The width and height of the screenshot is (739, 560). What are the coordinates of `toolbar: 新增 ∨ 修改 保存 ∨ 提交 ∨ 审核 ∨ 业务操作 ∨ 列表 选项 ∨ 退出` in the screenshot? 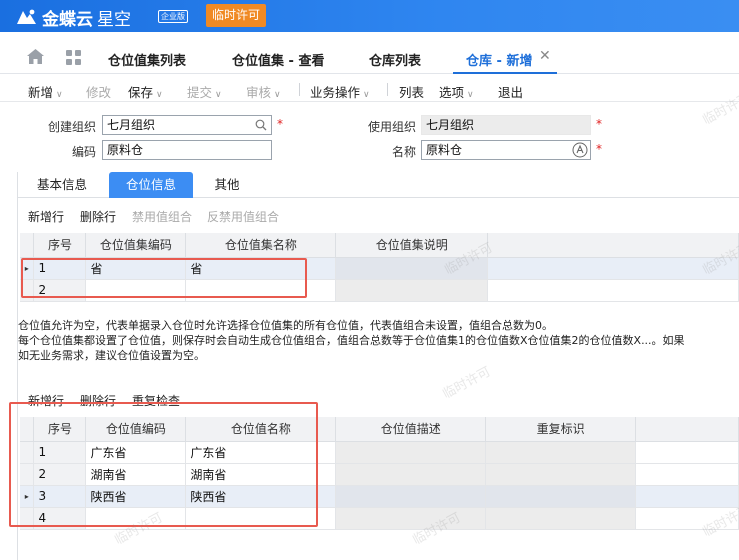 It's located at (369, 88).